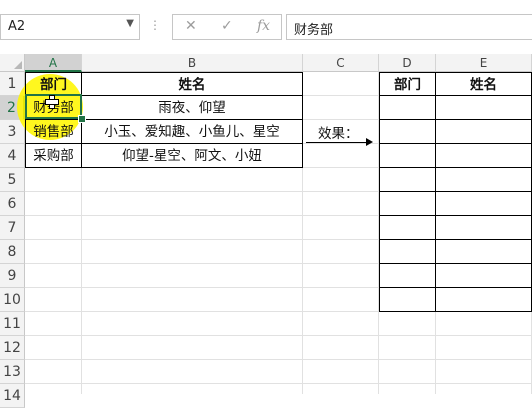  What do you see at coordinates (338, 134) in the screenshot?
I see `effect-label: 效果：` at bounding box center [338, 134].